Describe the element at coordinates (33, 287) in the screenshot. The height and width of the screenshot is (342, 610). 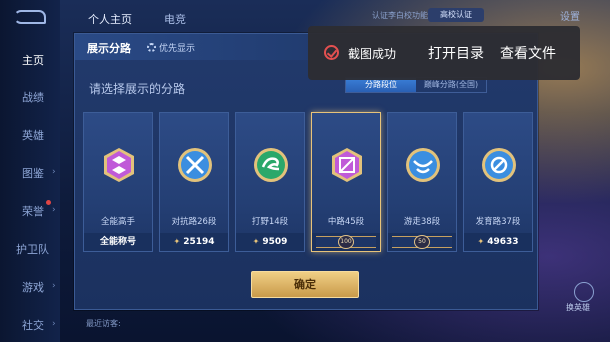
I see `nav-item-game: 游戏` at that location.